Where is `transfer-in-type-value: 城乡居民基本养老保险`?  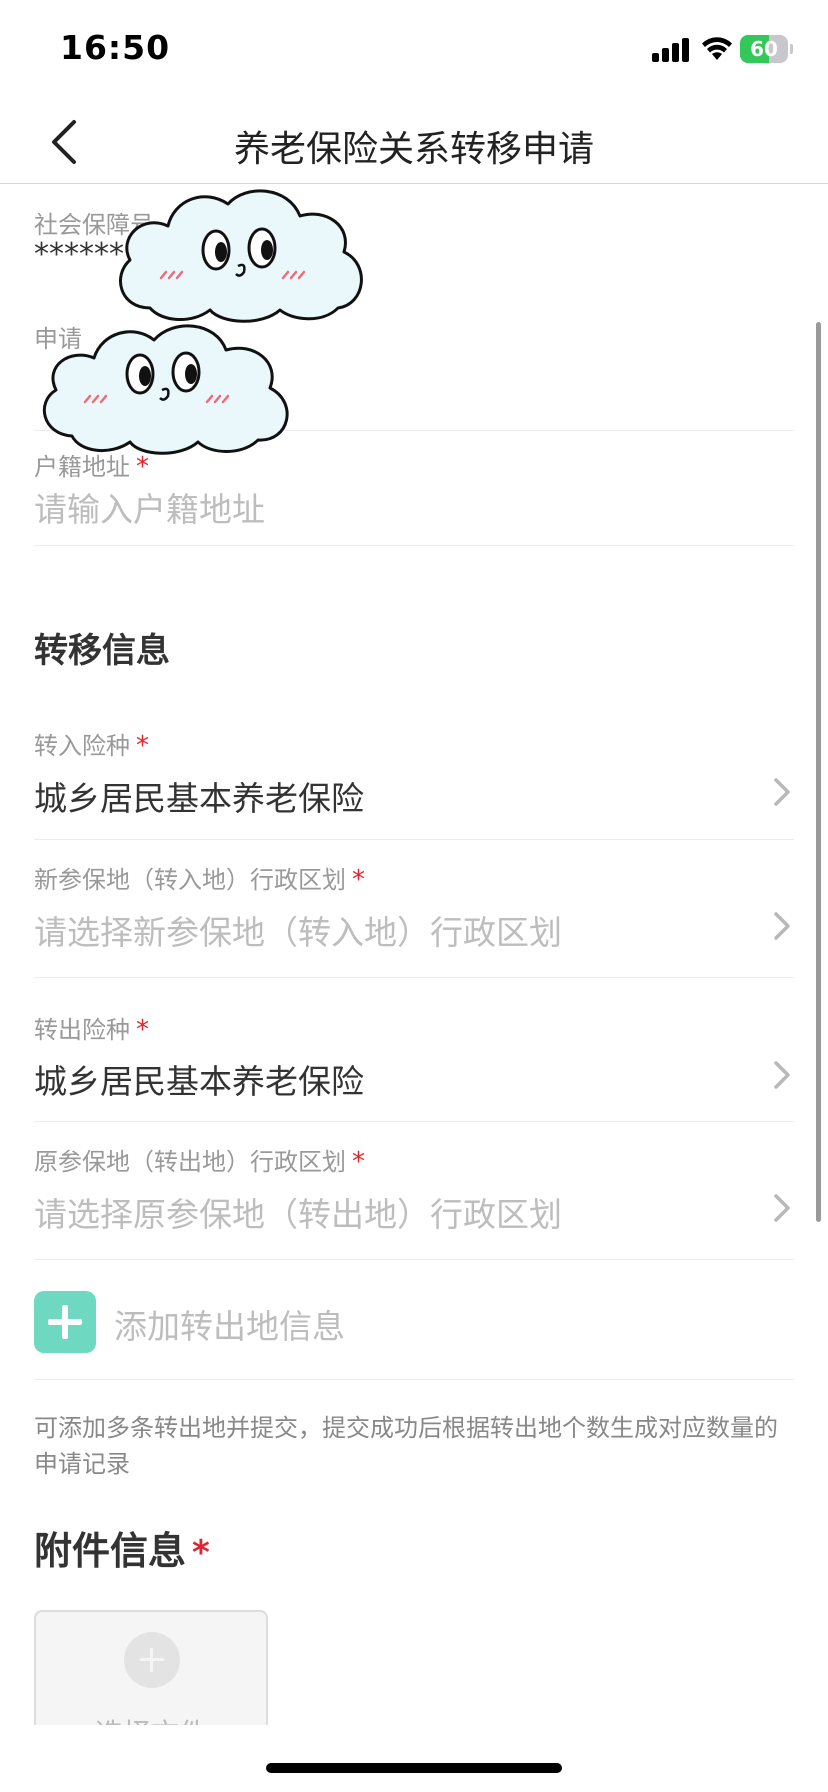
transfer-in-type-value: 城乡居民基本养老保险 is located at coordinates (199, 798).